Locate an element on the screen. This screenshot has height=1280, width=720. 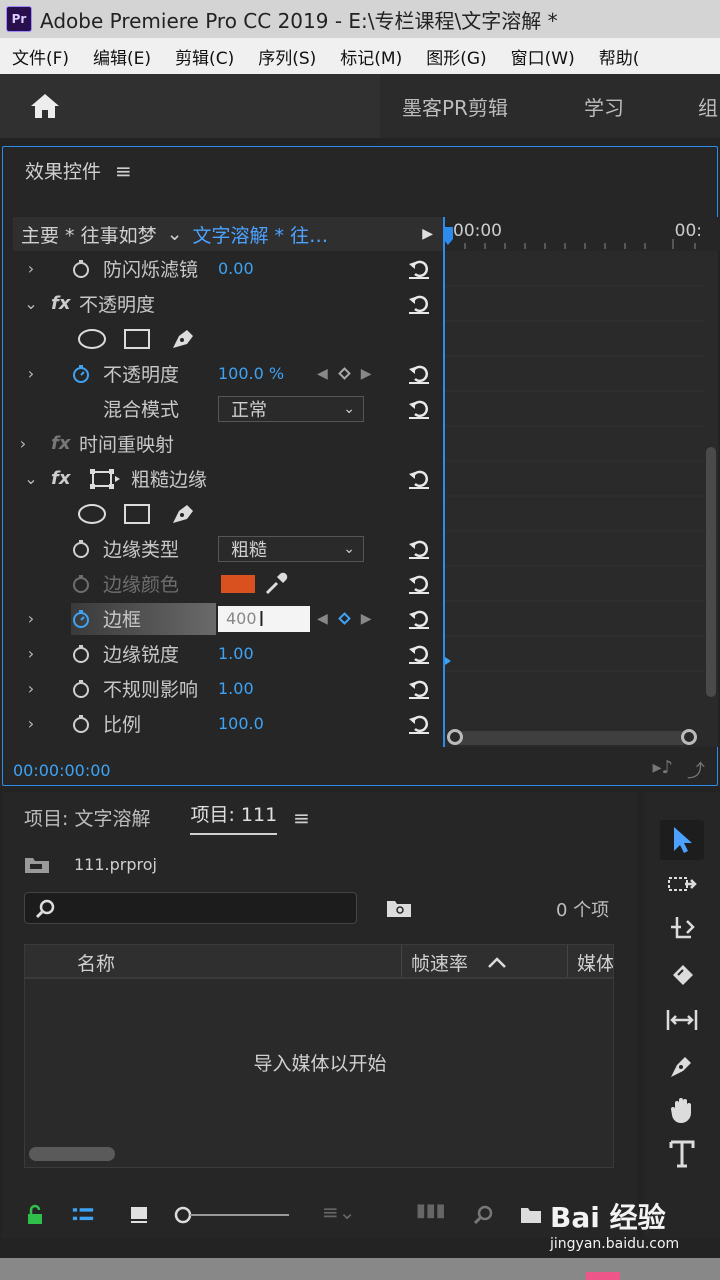
tab-project-dissolve: 项目: 文字溶解 is located at coordinates (87, 817).